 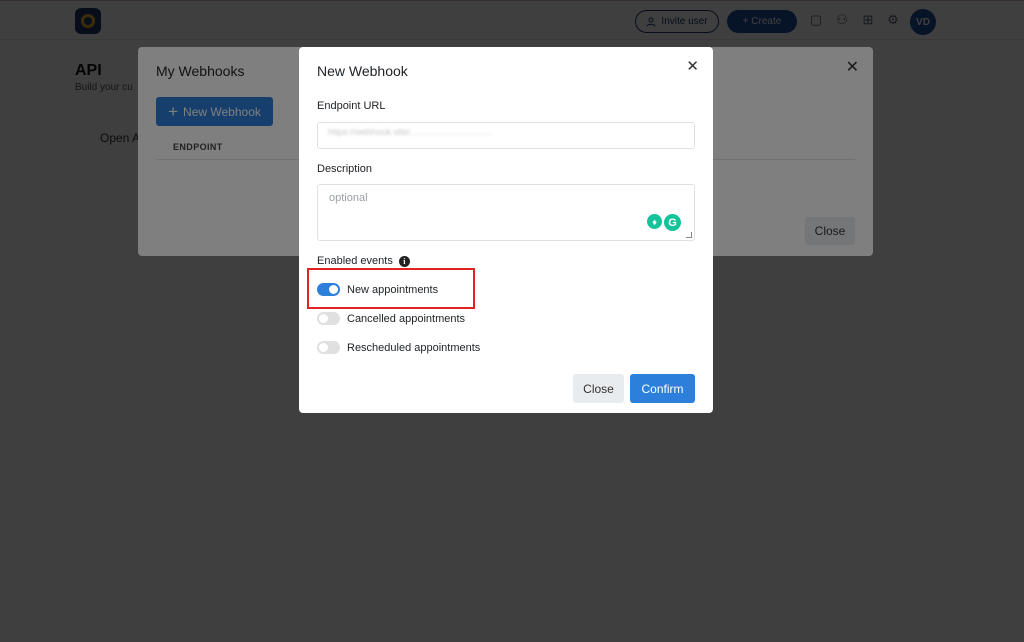 I want to click on modal-title: New Webhook, so click(x=362, y=71).